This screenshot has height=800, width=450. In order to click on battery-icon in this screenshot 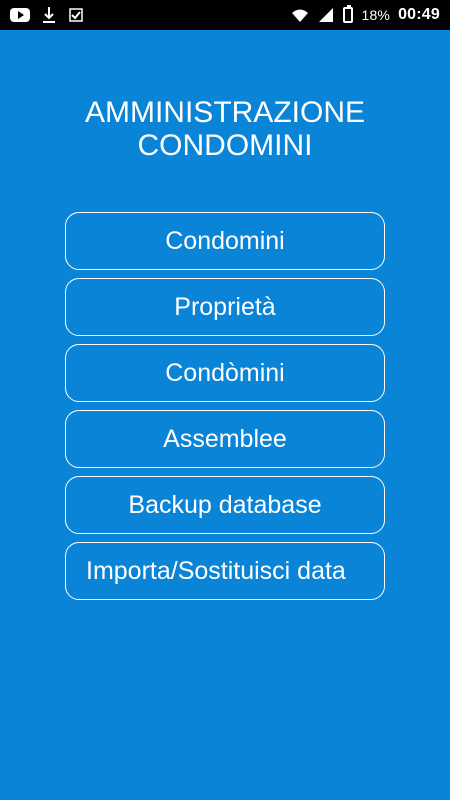, I will do `click(348, 14)`.